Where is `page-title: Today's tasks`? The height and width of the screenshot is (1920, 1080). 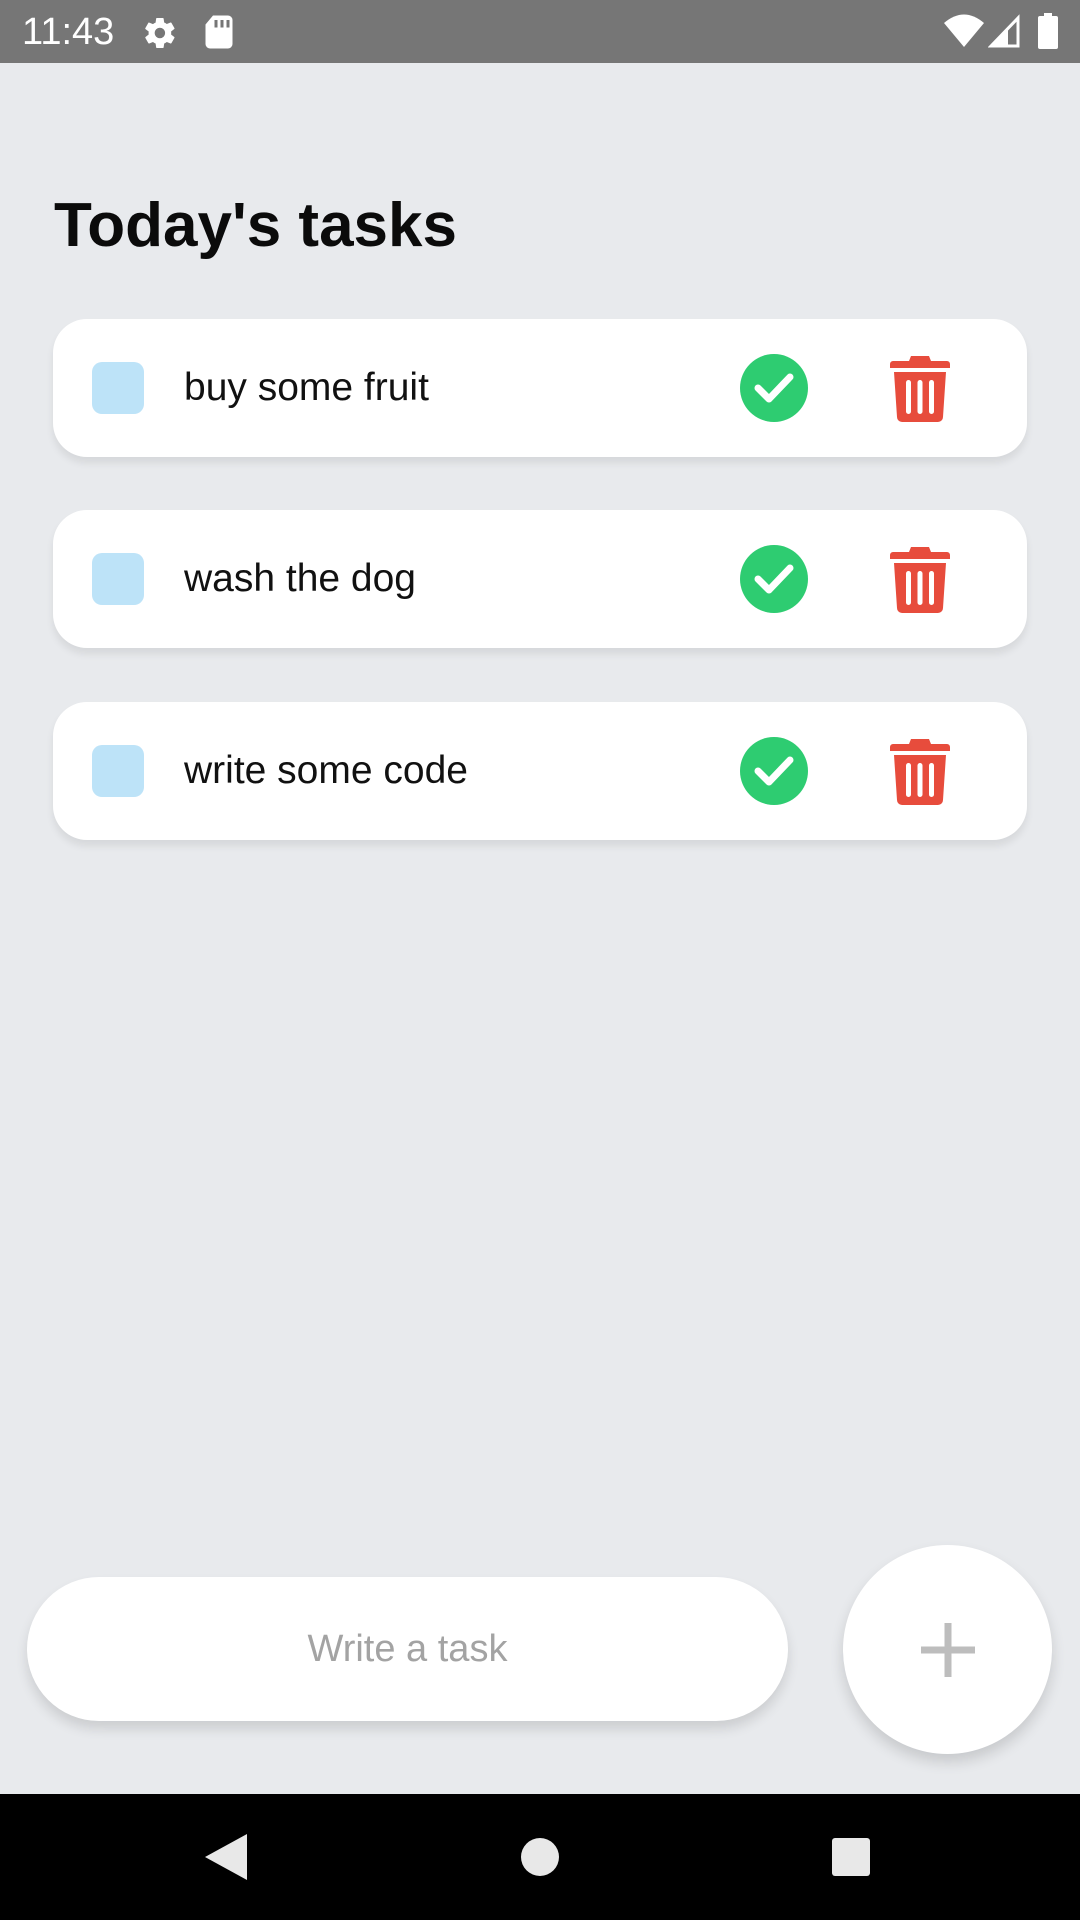
page-title: Today's tasks is located at coordinates (255, 225).